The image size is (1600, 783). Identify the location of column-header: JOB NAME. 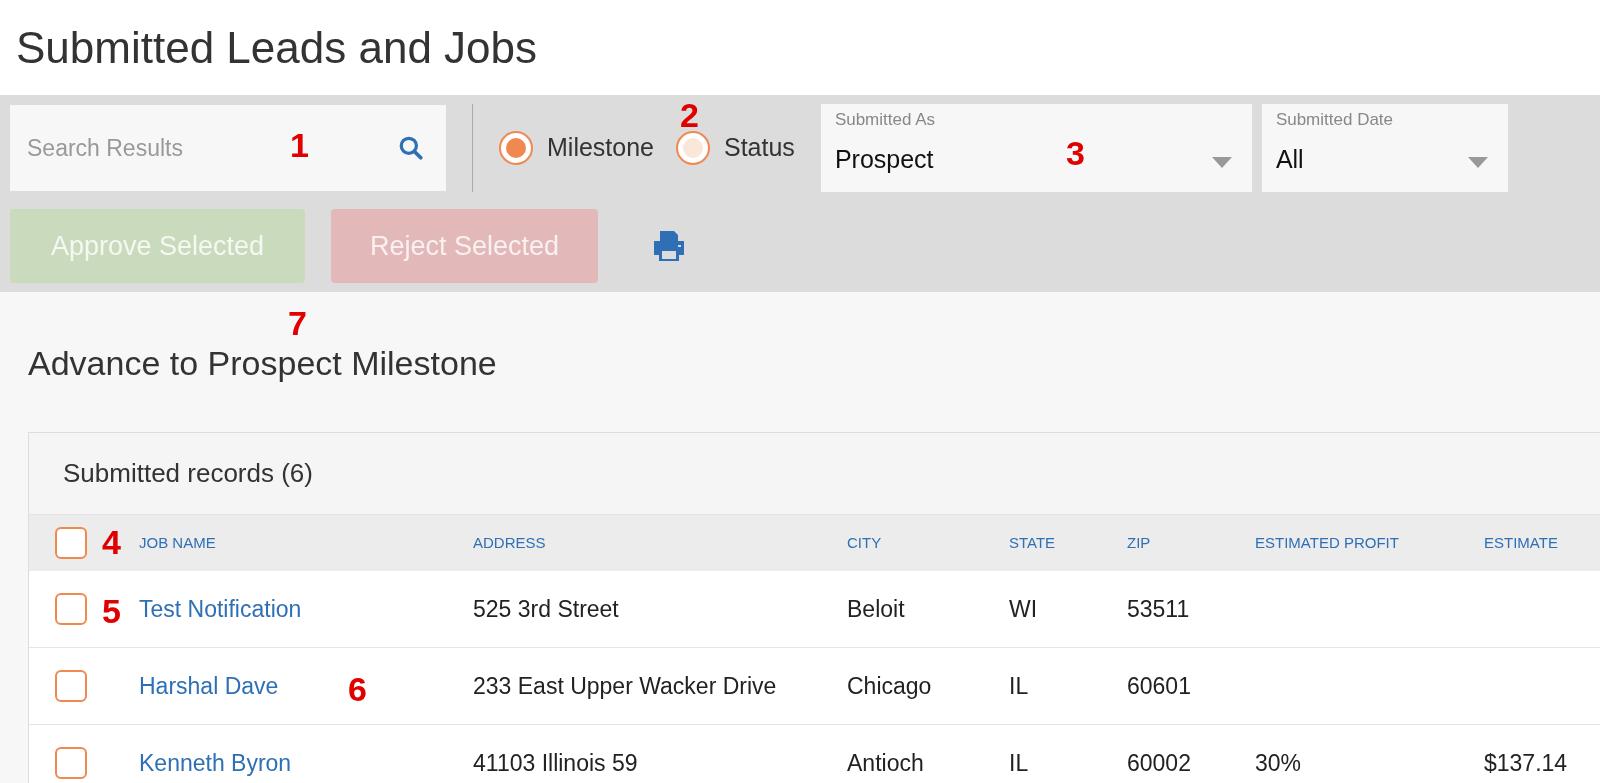
(177, 543).